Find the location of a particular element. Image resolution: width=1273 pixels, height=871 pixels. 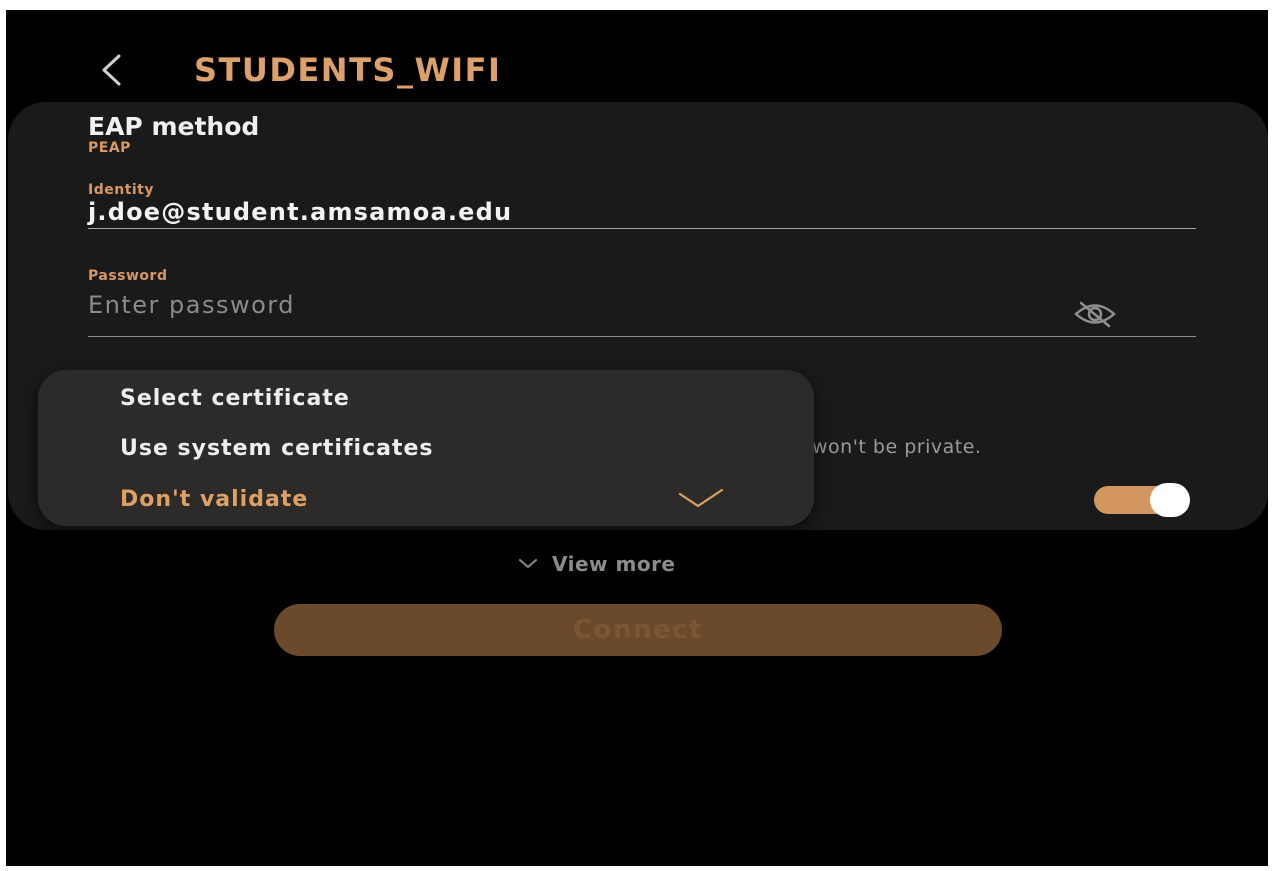

eap-method-value: PEAP is located at coordinates (109, 148).